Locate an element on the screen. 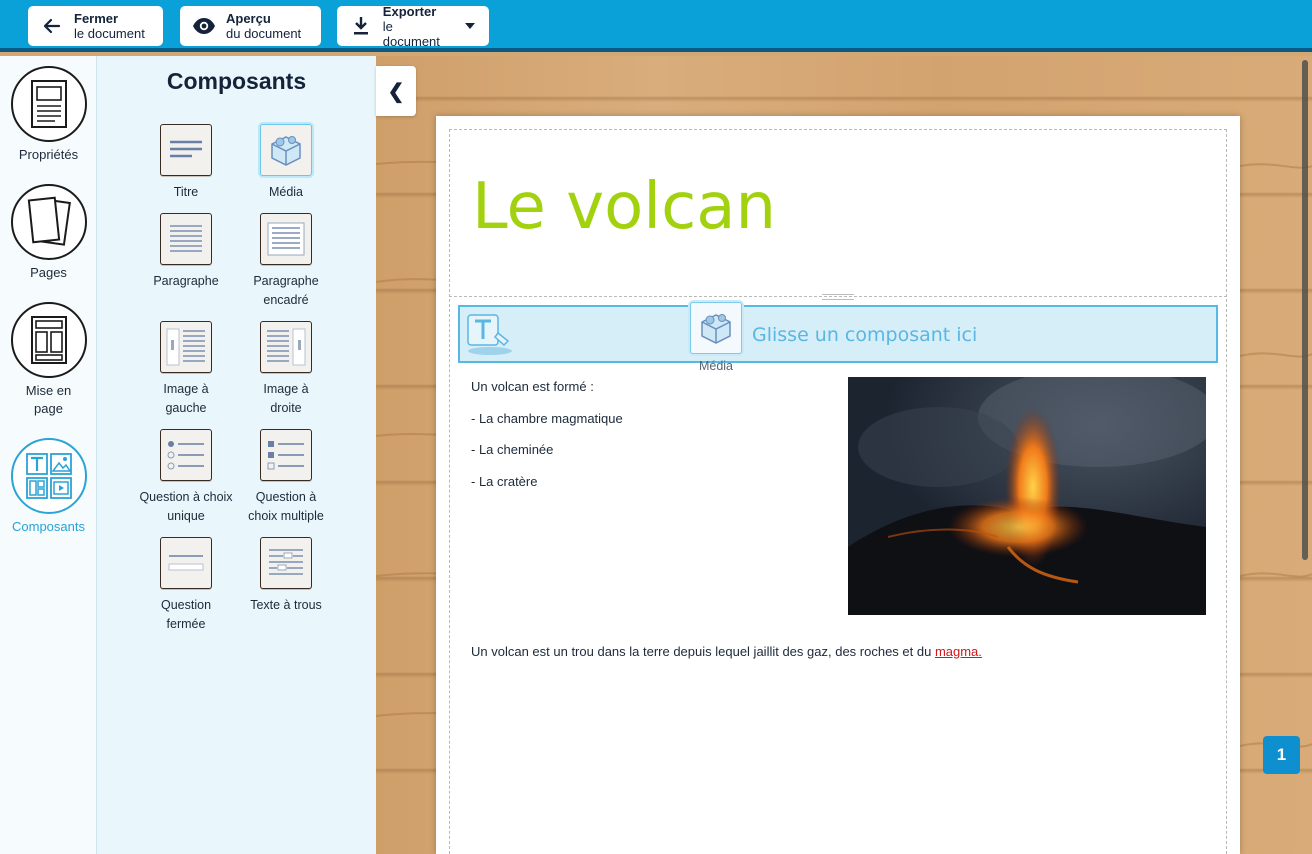  closed-question-icon is located at coordinates (186, 563).